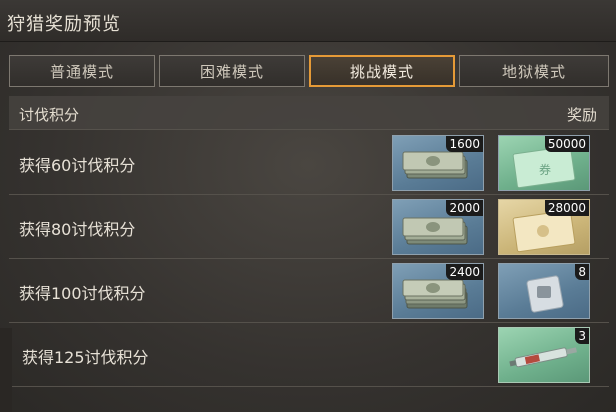  Describe the element at coordinates (544, 291) in the screenshot. I see `reward-slot: 8` at that location.